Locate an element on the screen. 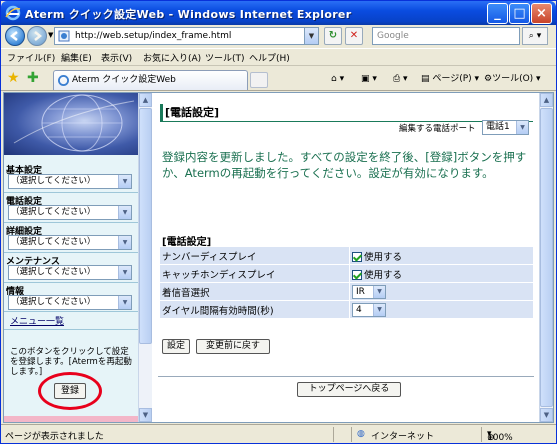  menu-view: 表示(V) is located at coordinates (116, 57).